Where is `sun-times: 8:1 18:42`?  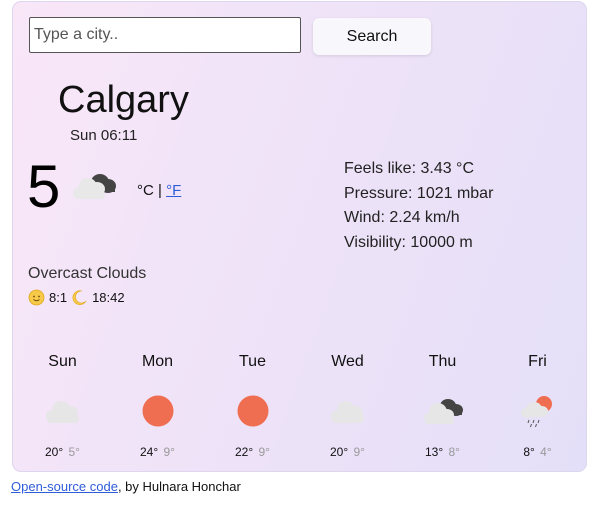
sun-times: 8:1 18:42 is located at coordinates (76, 297).